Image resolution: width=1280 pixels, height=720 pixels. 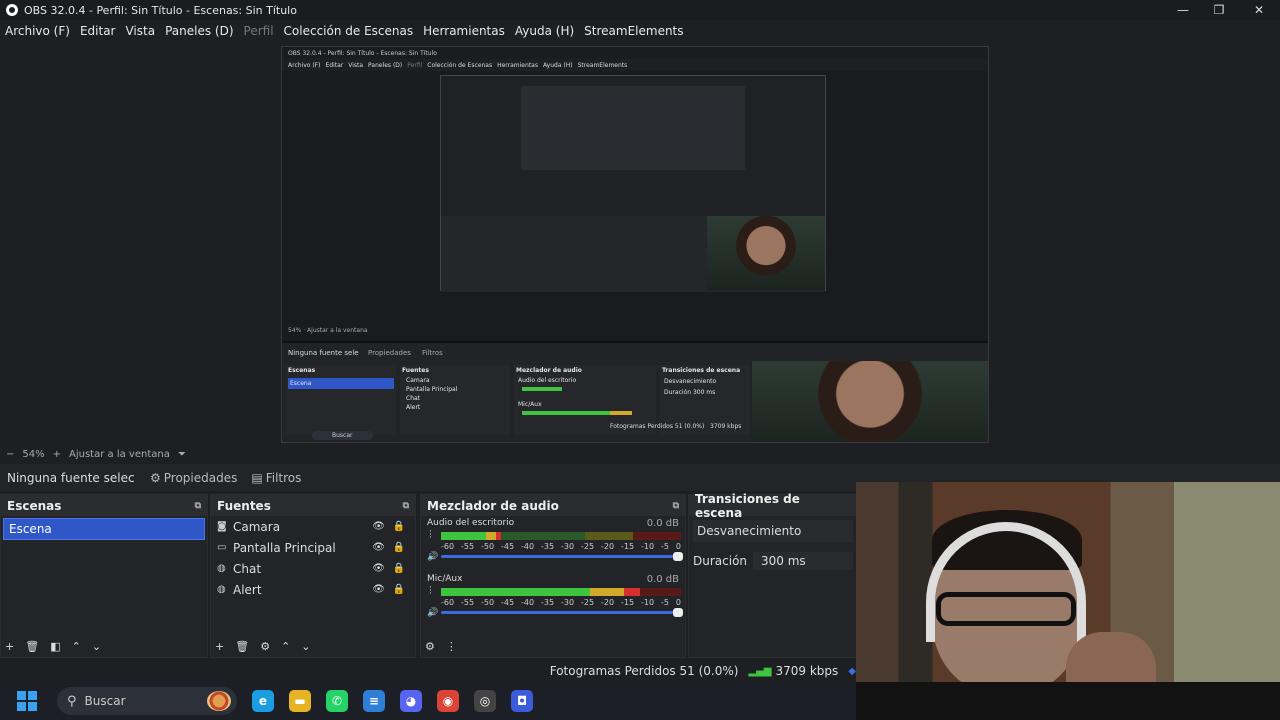 What do you see at coordinates (1219, 10) in the screenshot?
I see `maximize-button: ❐` at bounding box center [1219, 10].